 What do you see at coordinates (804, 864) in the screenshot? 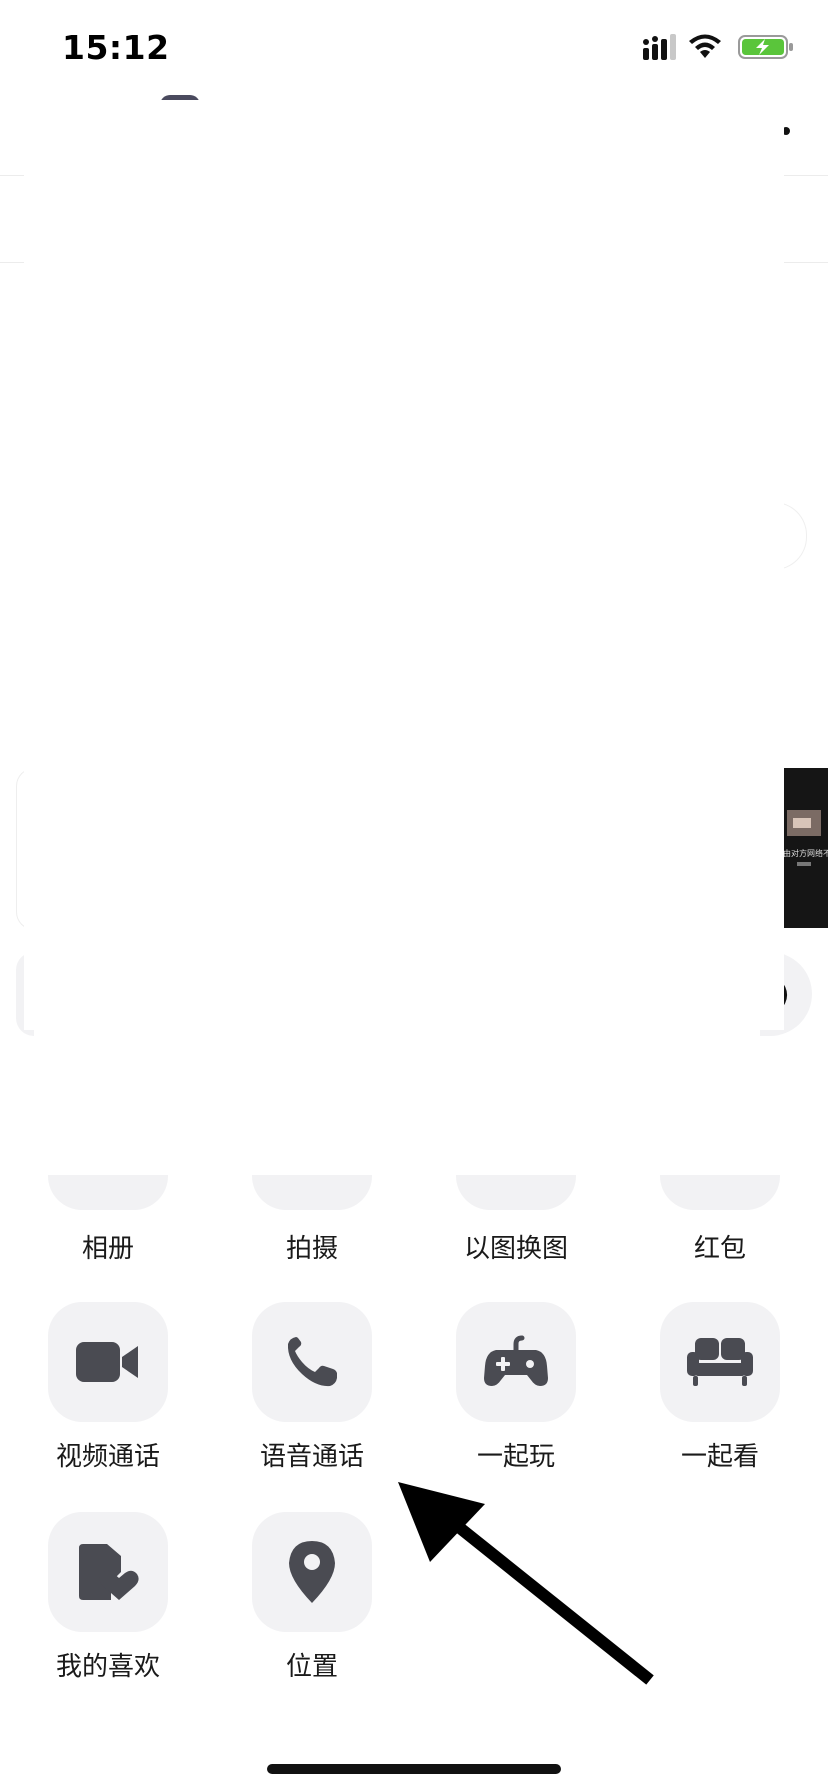
I see `video-caption-detail` at bounding box center [804, 864].